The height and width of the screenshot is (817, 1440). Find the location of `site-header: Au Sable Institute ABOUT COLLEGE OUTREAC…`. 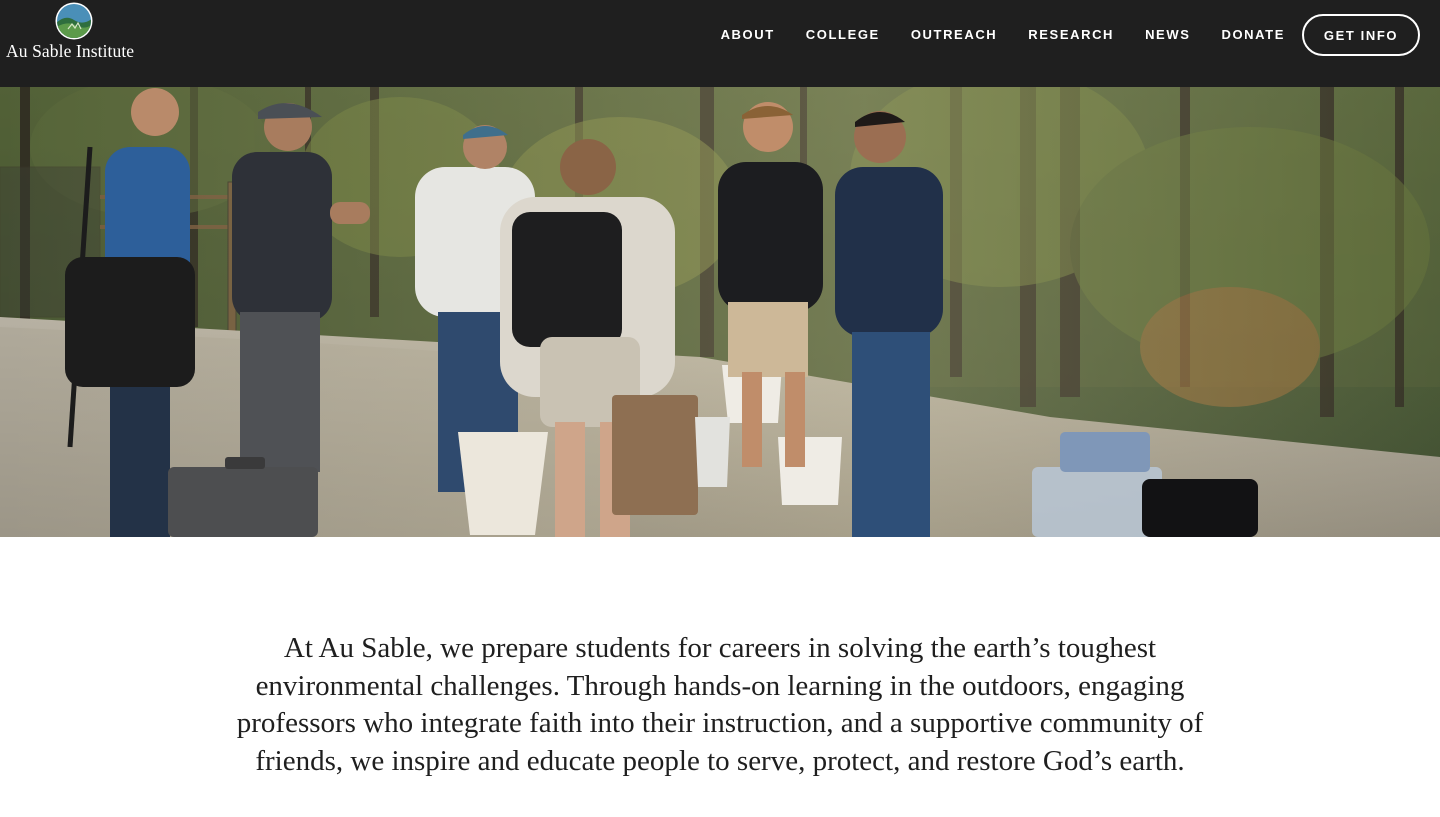

site-header: Au Sable Institute ABOUT COLLEGE OUTREAC… is located at coordinates (720, 43).